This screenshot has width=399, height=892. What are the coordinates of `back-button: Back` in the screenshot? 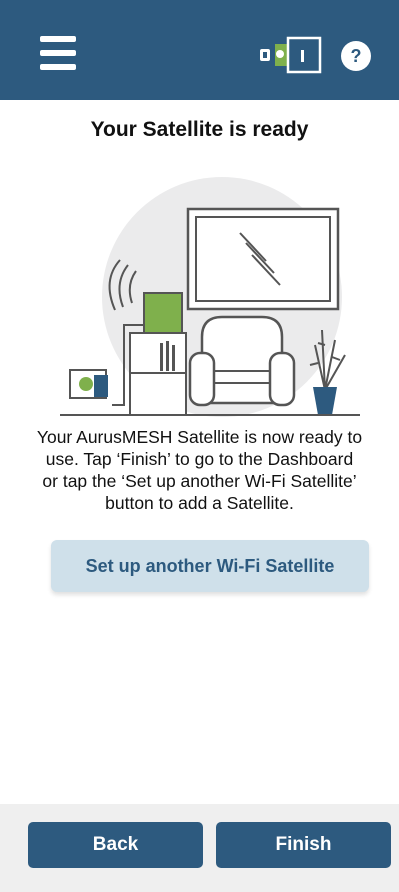 It's located at (115, 845).